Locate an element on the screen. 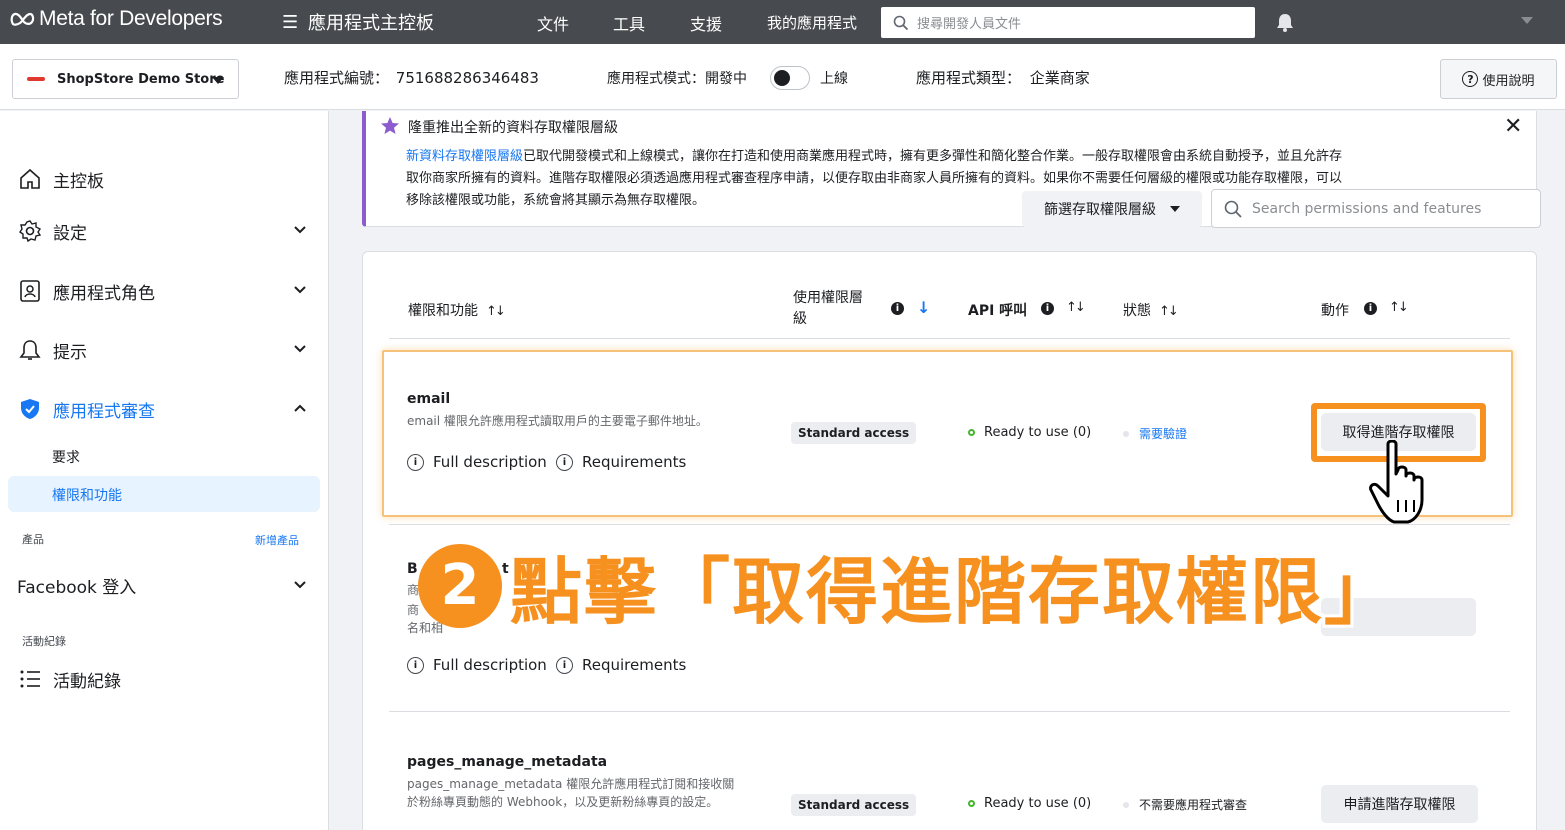 The image size is (1565, 830). column-header-status: 狀態 ↑↓ is located at coordinates (1151, 310).